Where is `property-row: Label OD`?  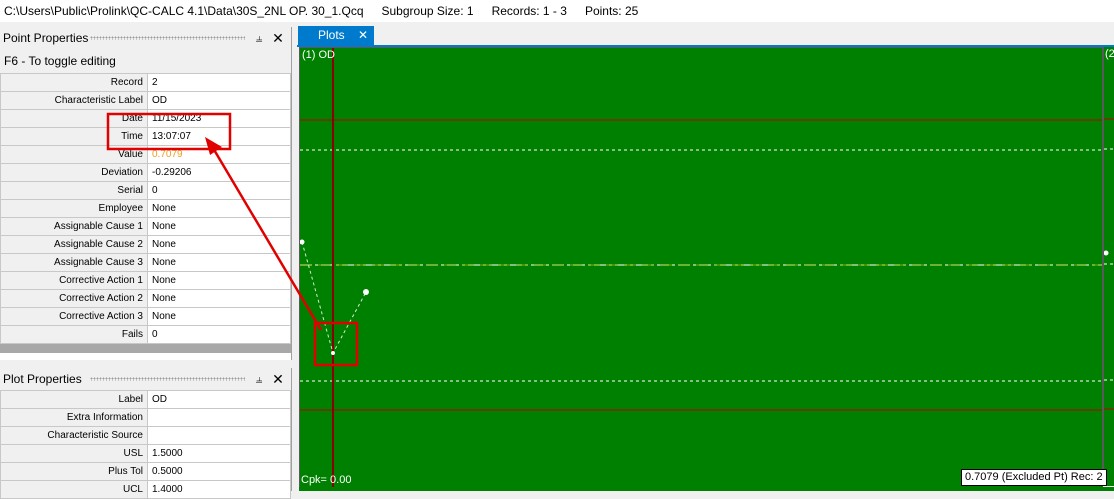
property-row: Label OD is located at coordinates (145, 399).